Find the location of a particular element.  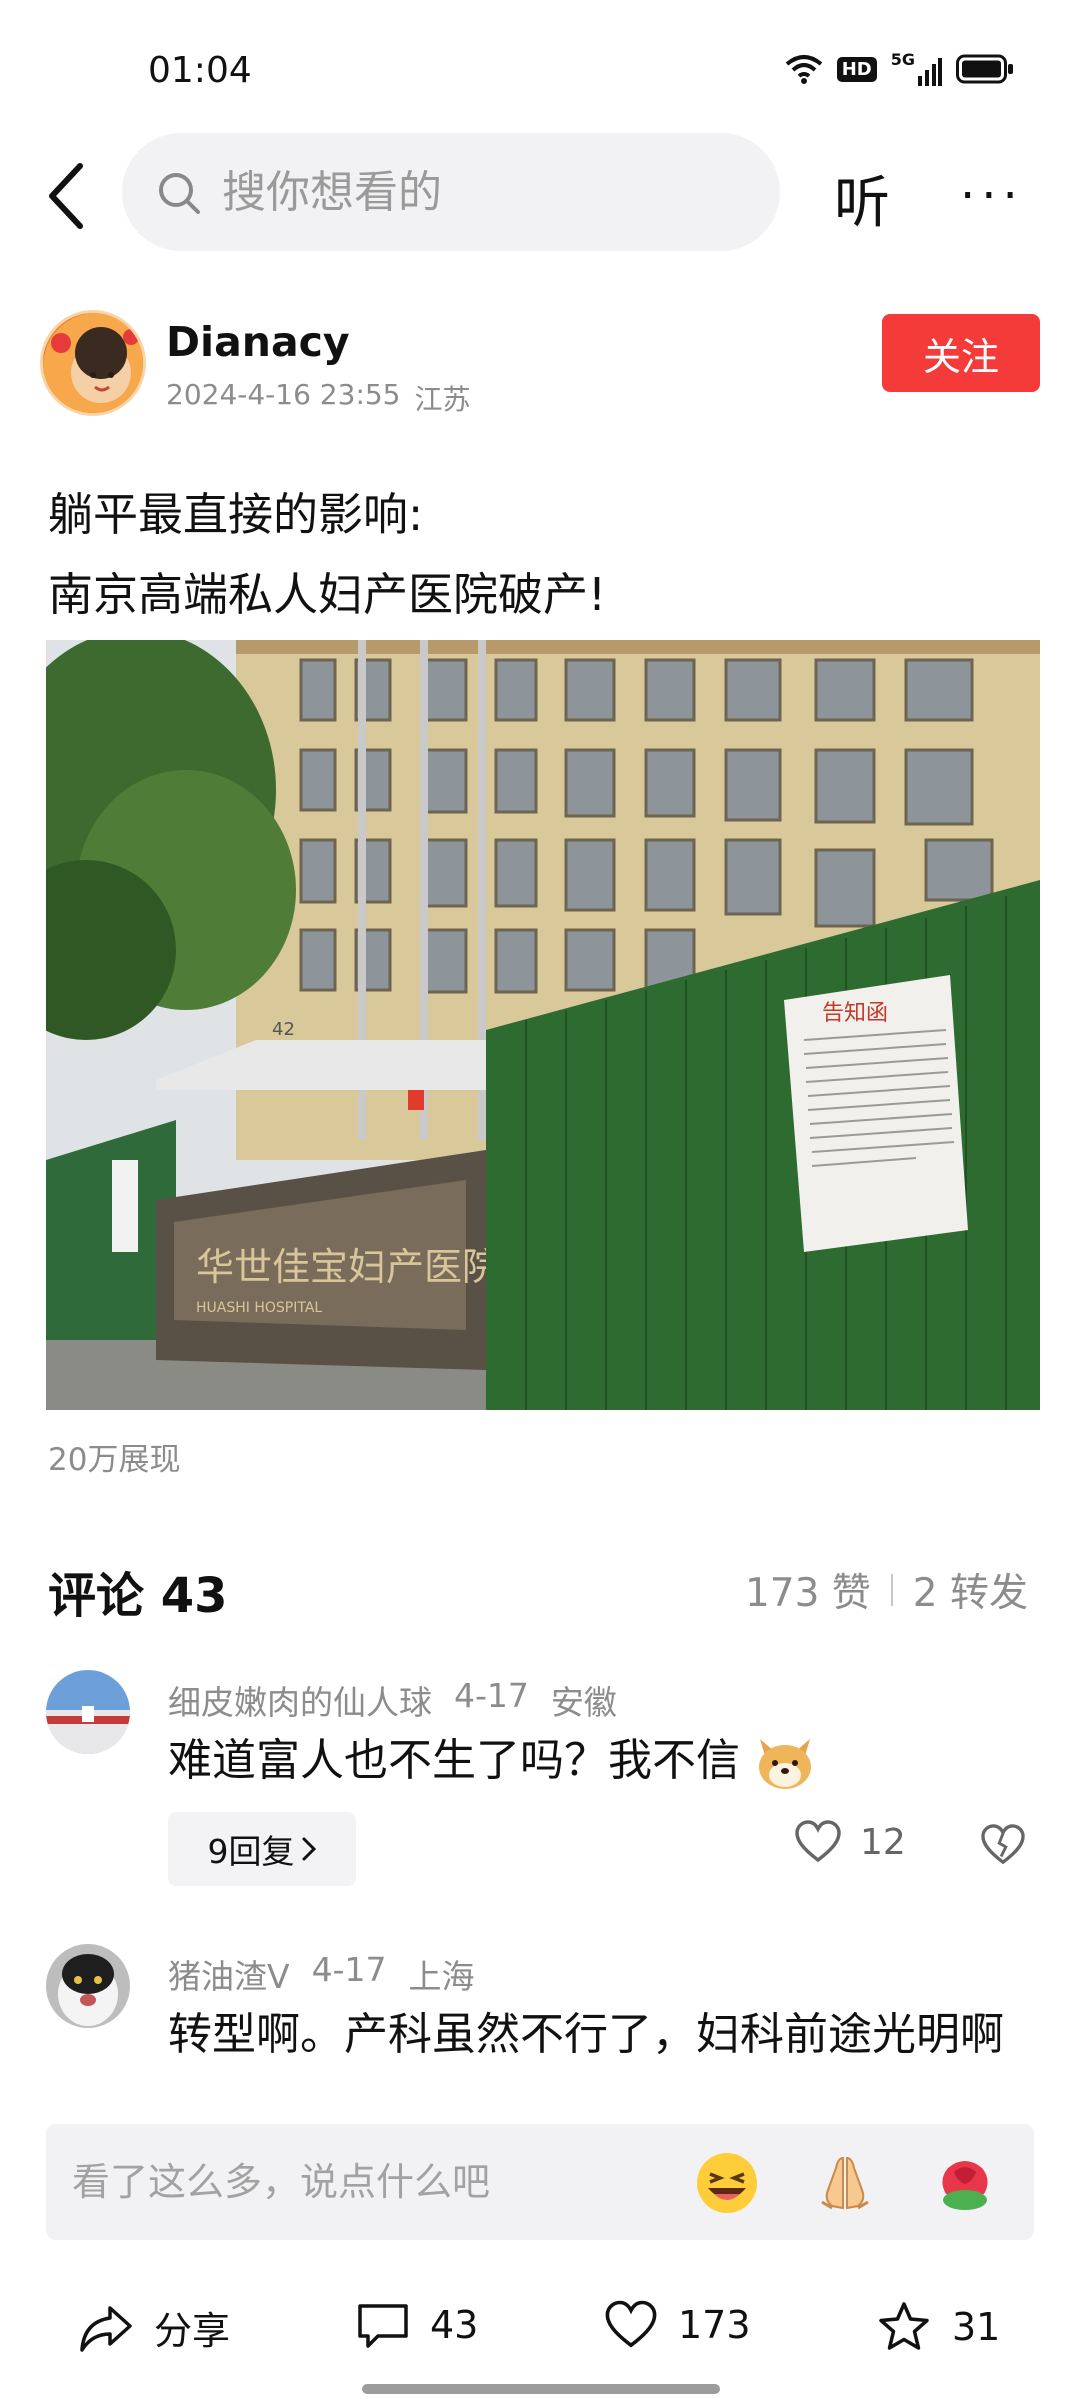

comments-button: 43 is located at coordinates (417, 2325).